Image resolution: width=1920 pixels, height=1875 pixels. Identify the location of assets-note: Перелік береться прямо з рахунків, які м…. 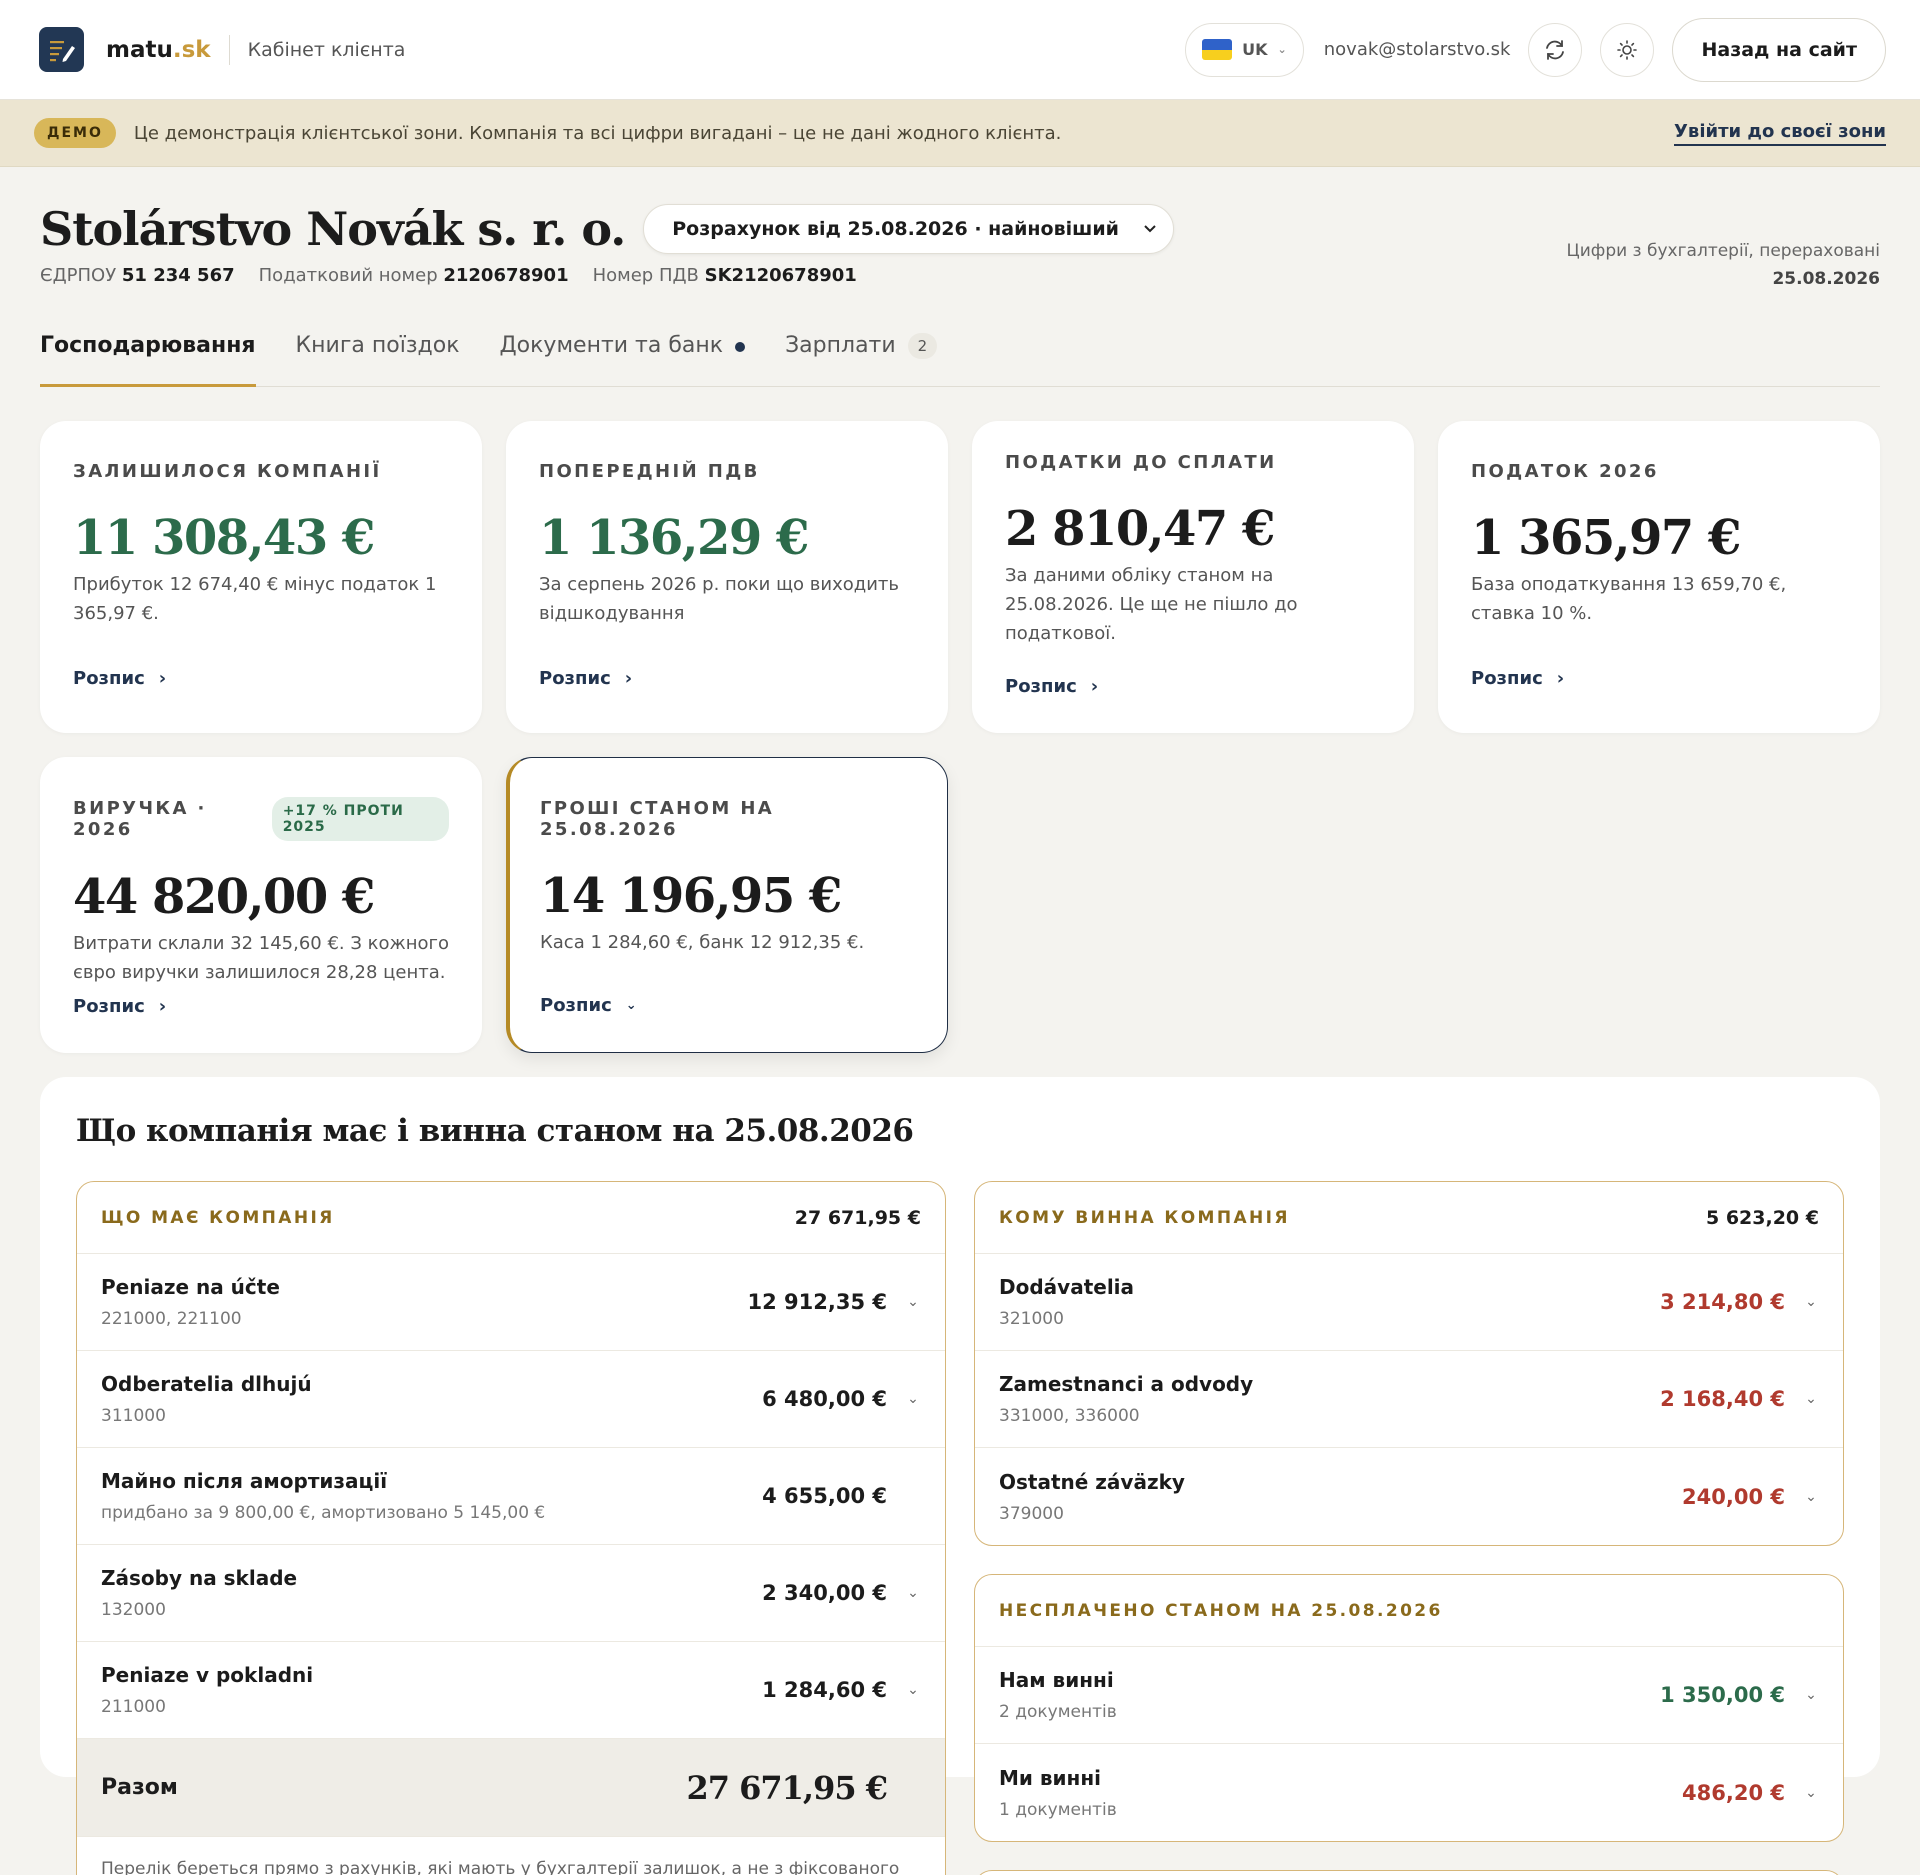
(500, 1867).